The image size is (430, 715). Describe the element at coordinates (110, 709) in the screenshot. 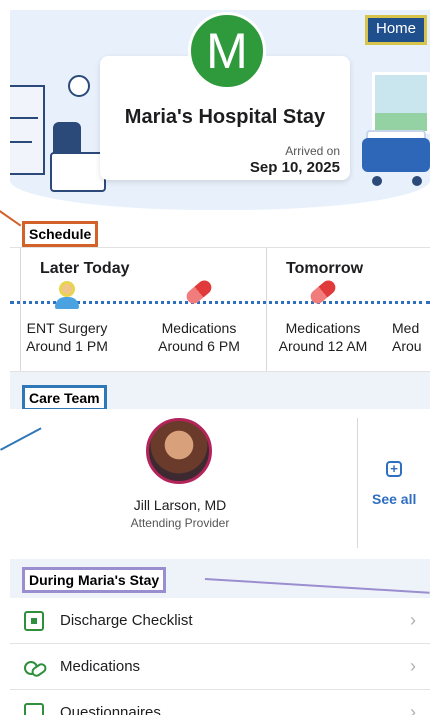

I see `list-item-label: Questionnaires` at that location.